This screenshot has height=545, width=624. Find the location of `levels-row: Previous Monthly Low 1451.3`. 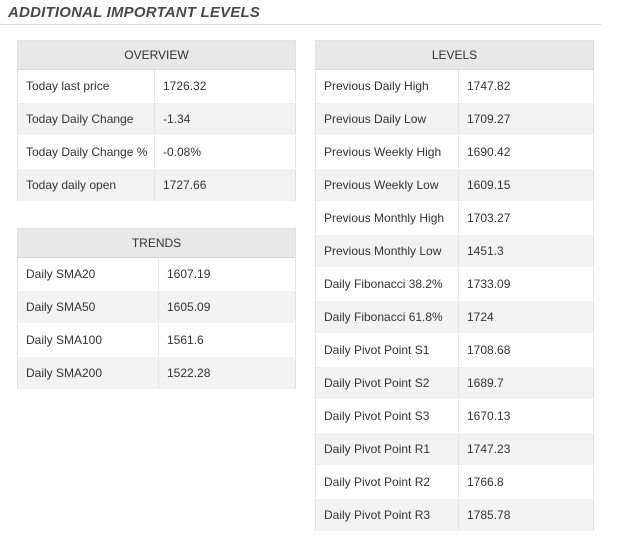

levels-row: Previous Monthly Low 1451.3 is located at coordinates (454, 251).